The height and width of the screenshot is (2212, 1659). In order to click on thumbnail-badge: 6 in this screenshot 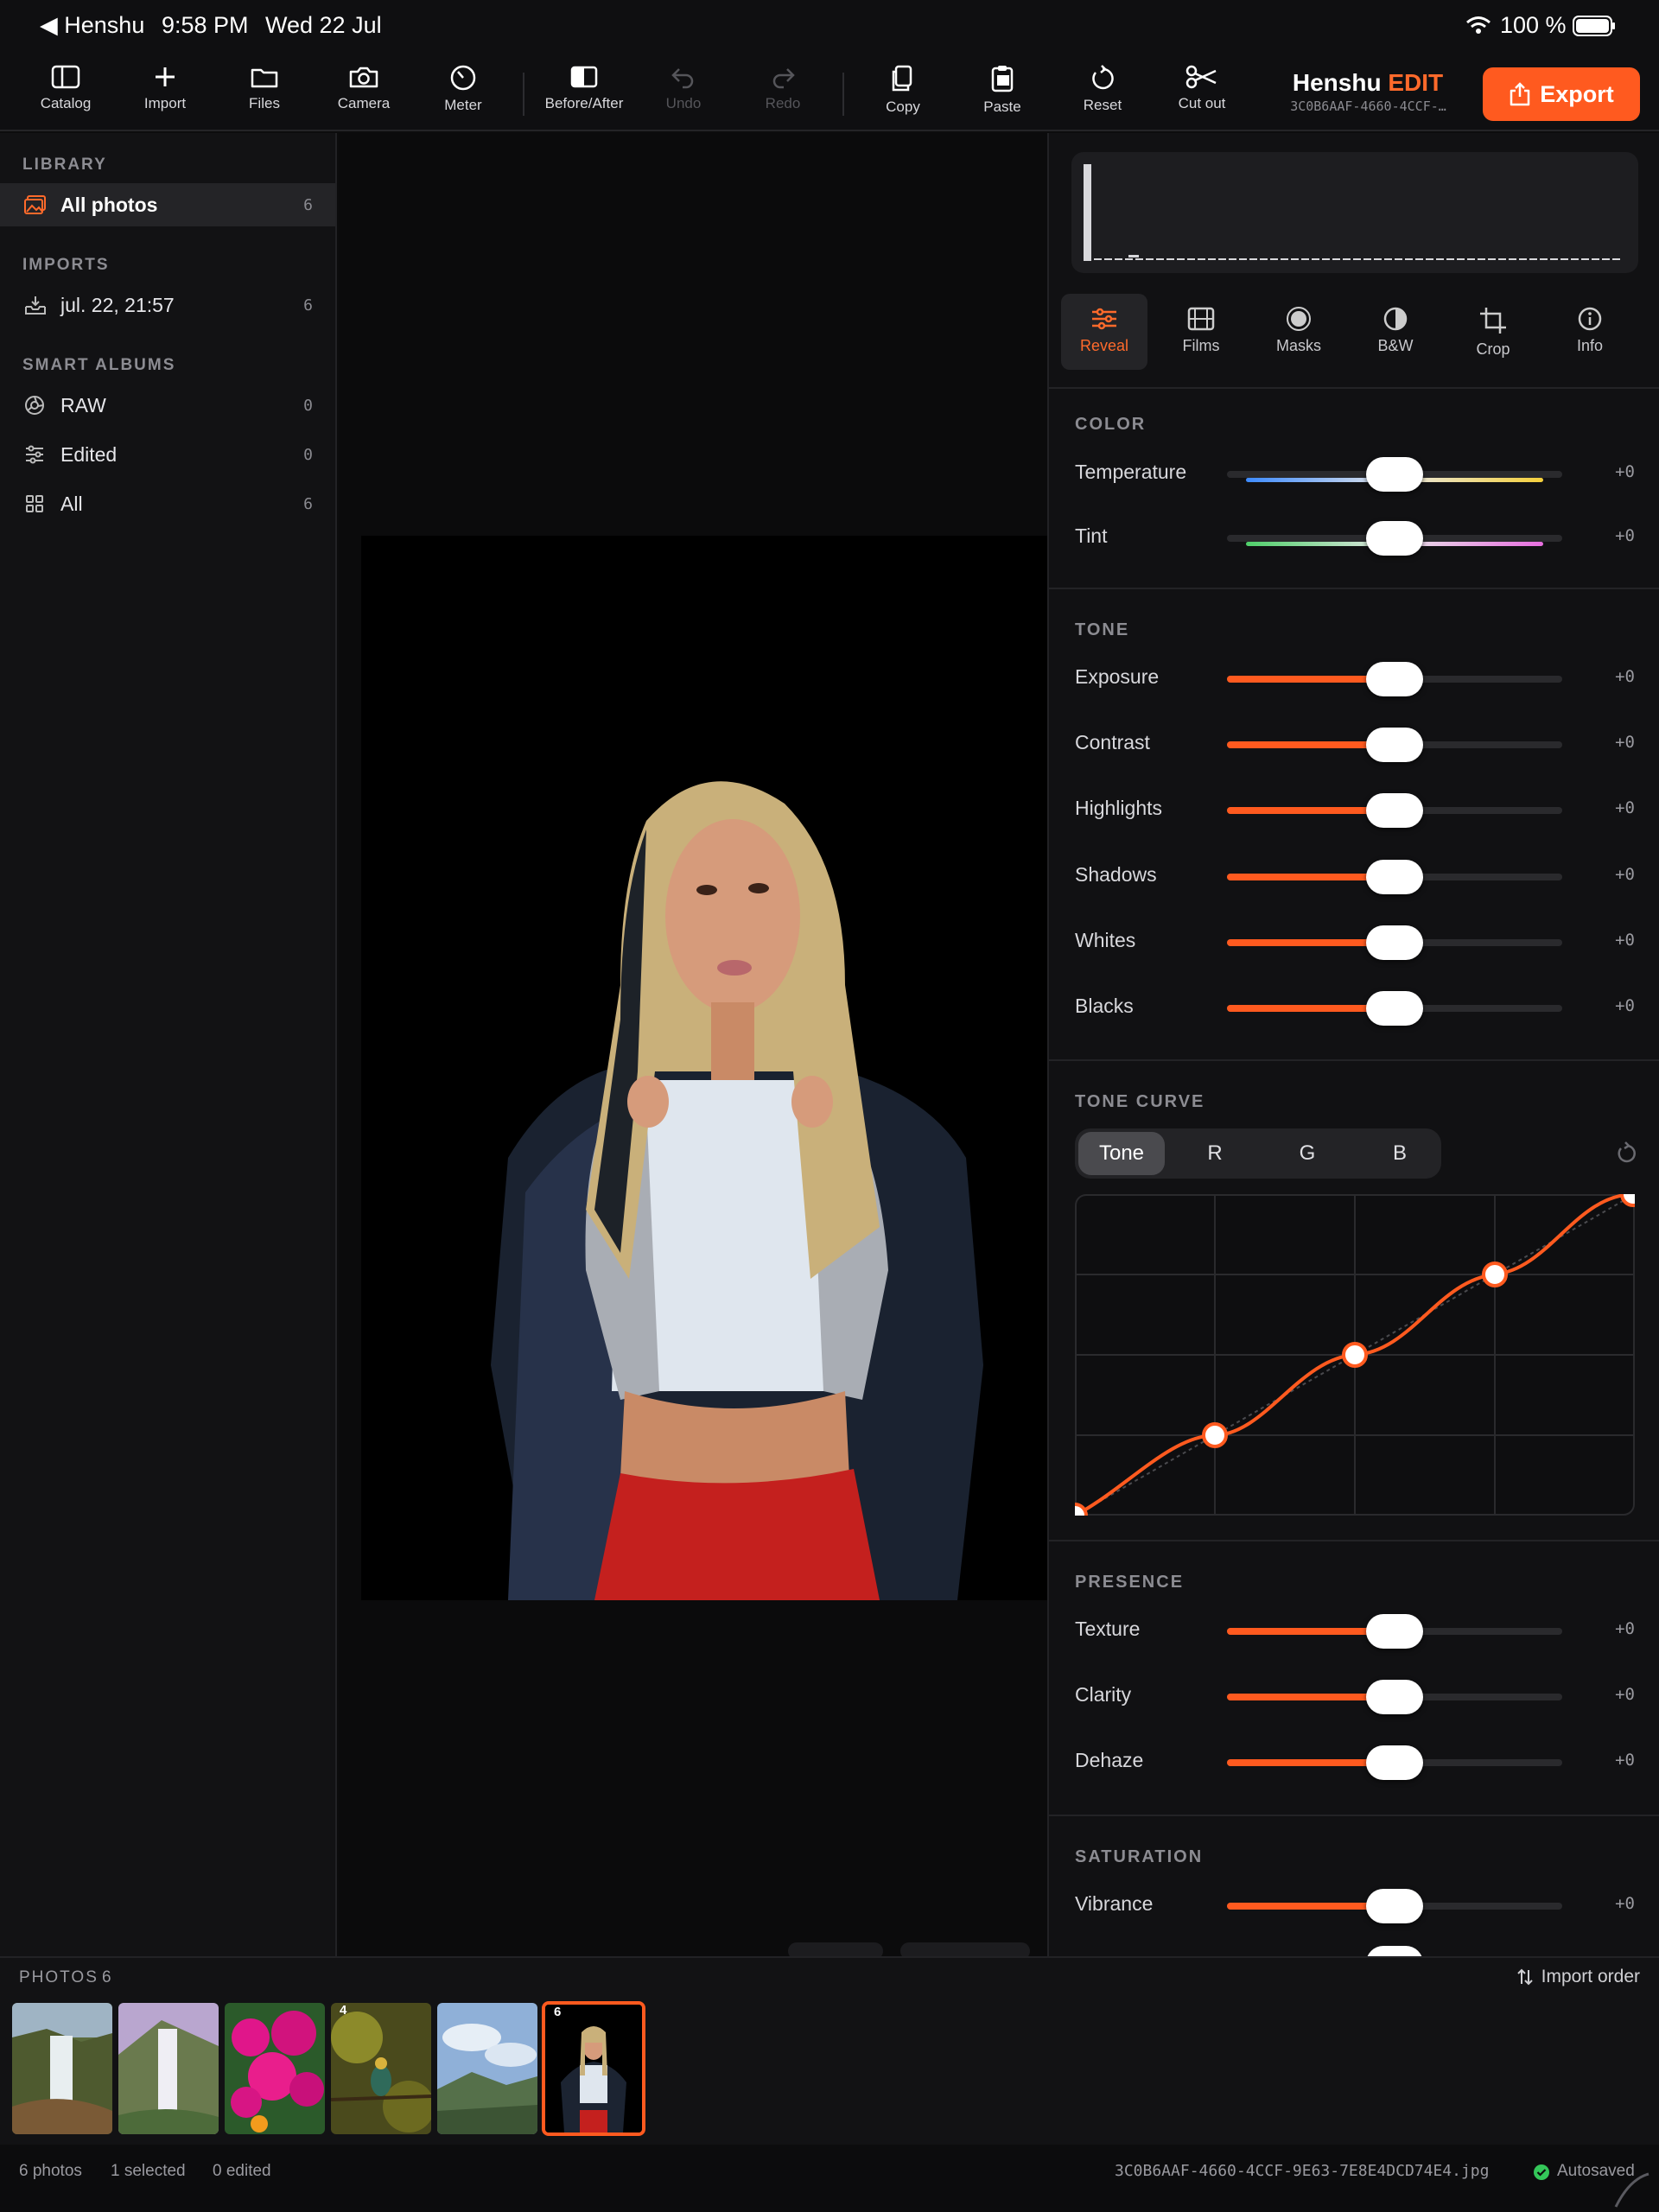, I will do `click(558, 2012)`.